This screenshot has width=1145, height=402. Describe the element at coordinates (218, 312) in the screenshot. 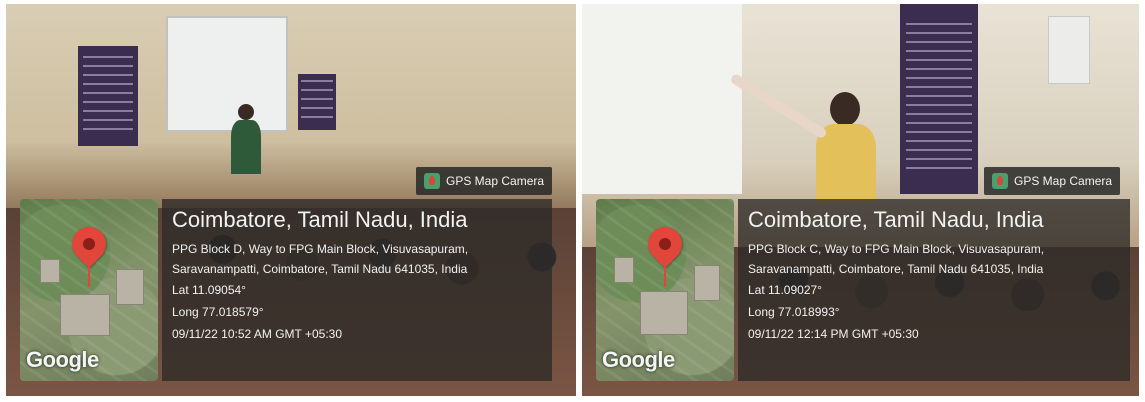

I see `longitude: Long 77.018579°` at that location.